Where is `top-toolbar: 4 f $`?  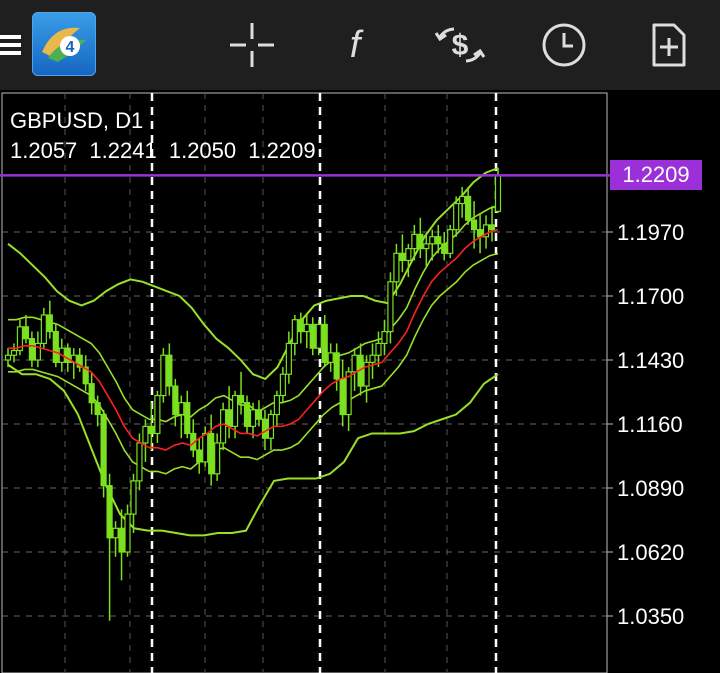 top-toolbar: 4 f $ is located at coordinates (360, 45).